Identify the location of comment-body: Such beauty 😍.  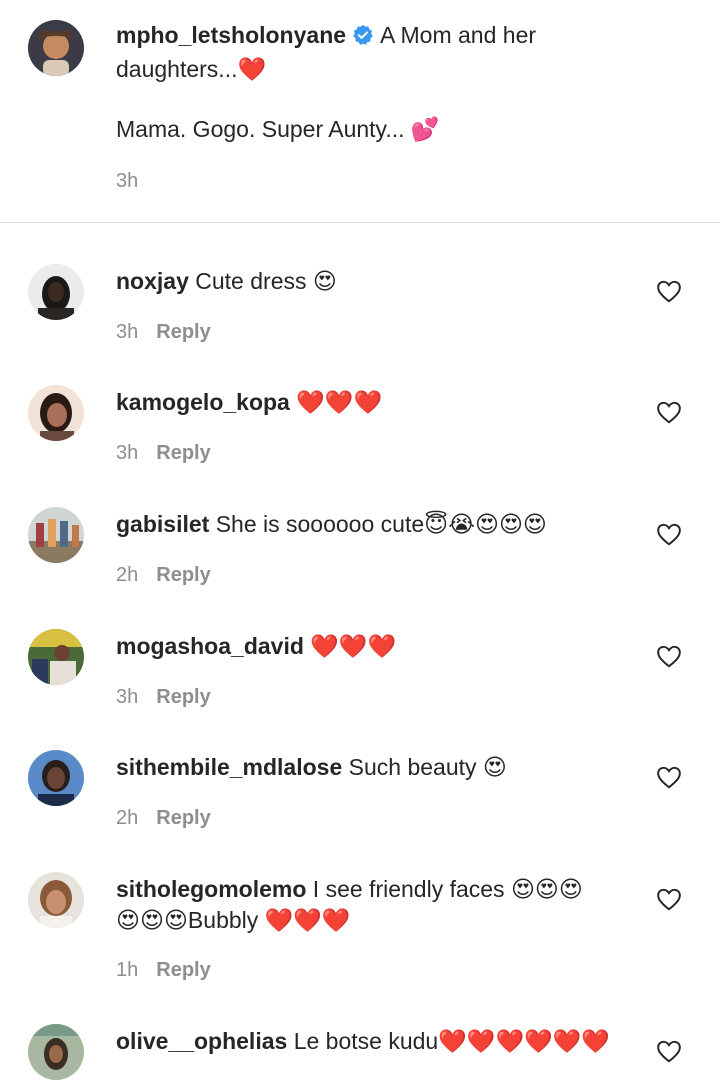
(427, 767).